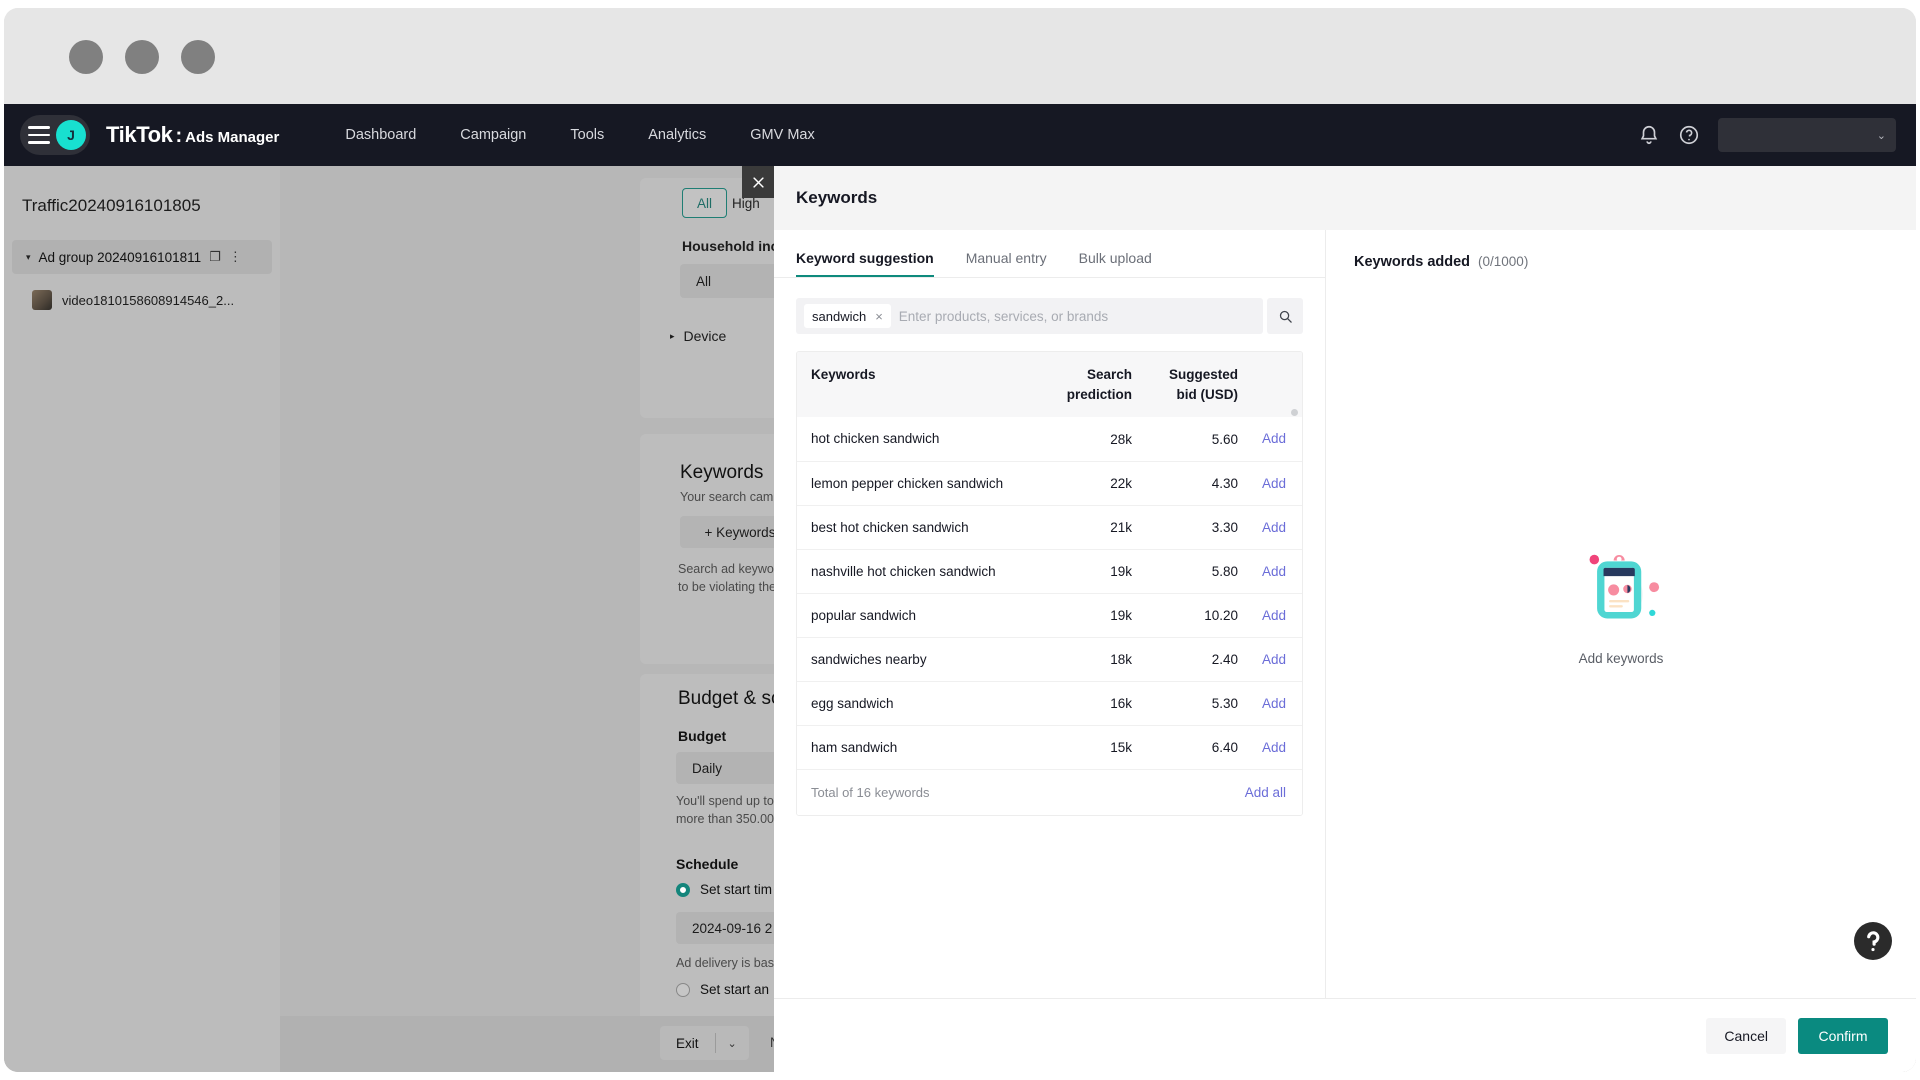 The height and width of the screenshot is (1080, 1920). What do you see at coordinates (142, 257) in the screenshot?
I see `sidebar-item-adgroup: ▾ Ad group 20240916101811 ❐ ⋮` at bounding box center [142, 257].